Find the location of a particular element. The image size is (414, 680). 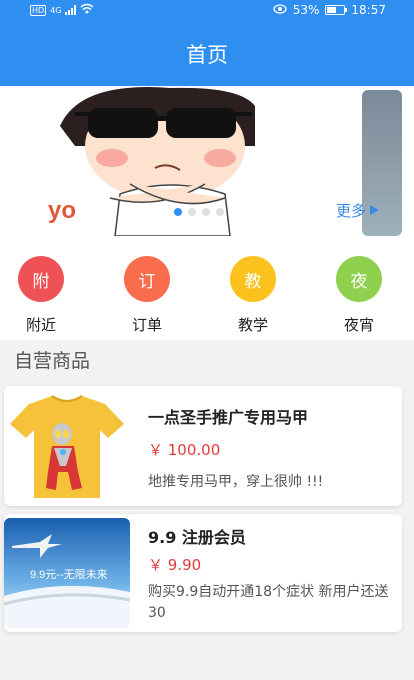

product-price: ￥ 9.90 is located at coordinates (175, 565).